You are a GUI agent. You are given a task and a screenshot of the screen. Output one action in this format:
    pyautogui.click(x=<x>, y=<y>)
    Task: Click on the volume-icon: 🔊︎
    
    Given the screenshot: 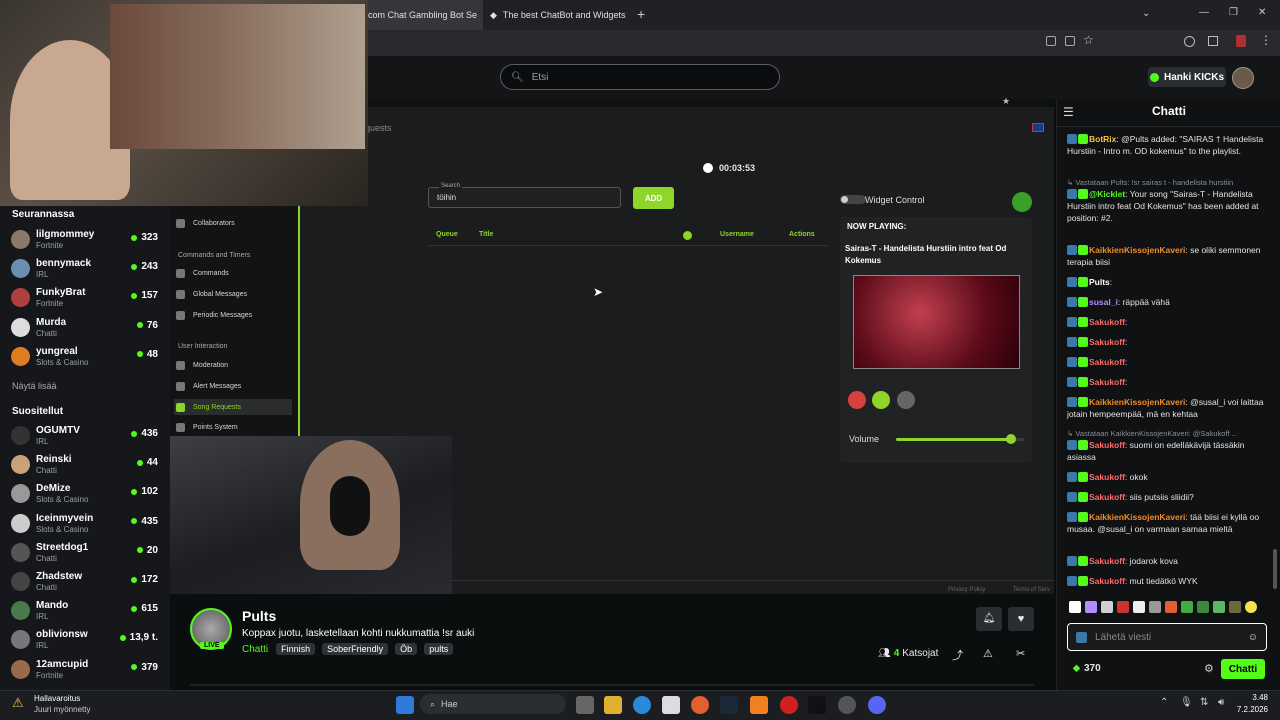 What is the action you would take?
    pyautogui.click(x=1221, y=702)
    